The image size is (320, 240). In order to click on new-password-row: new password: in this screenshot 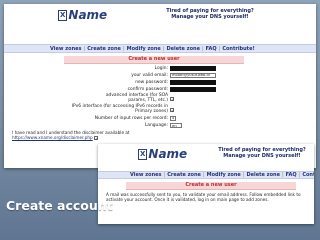, I will do `click(164, 82)`.